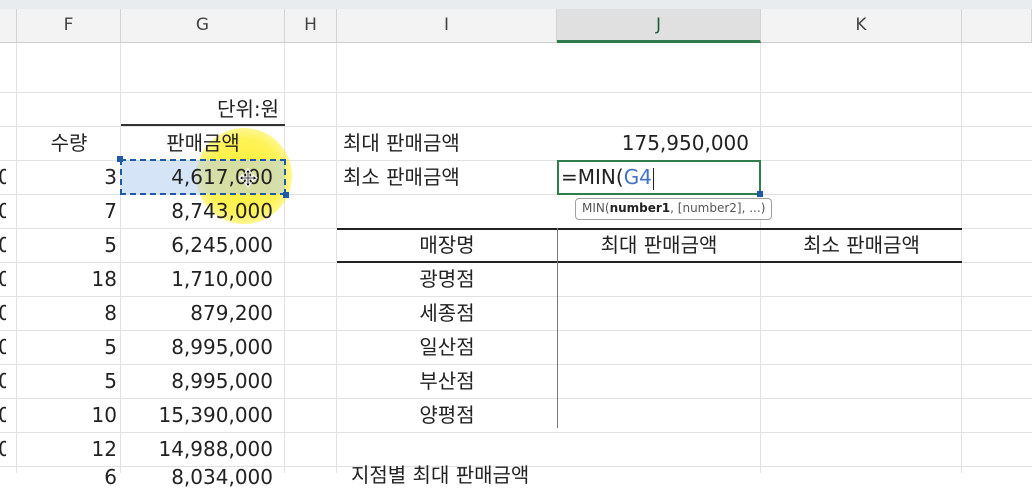  What do you see at coordinates (69, 477) in the screenshot?
I see `quantity-cell: 6` at bounding box center [69, 477].